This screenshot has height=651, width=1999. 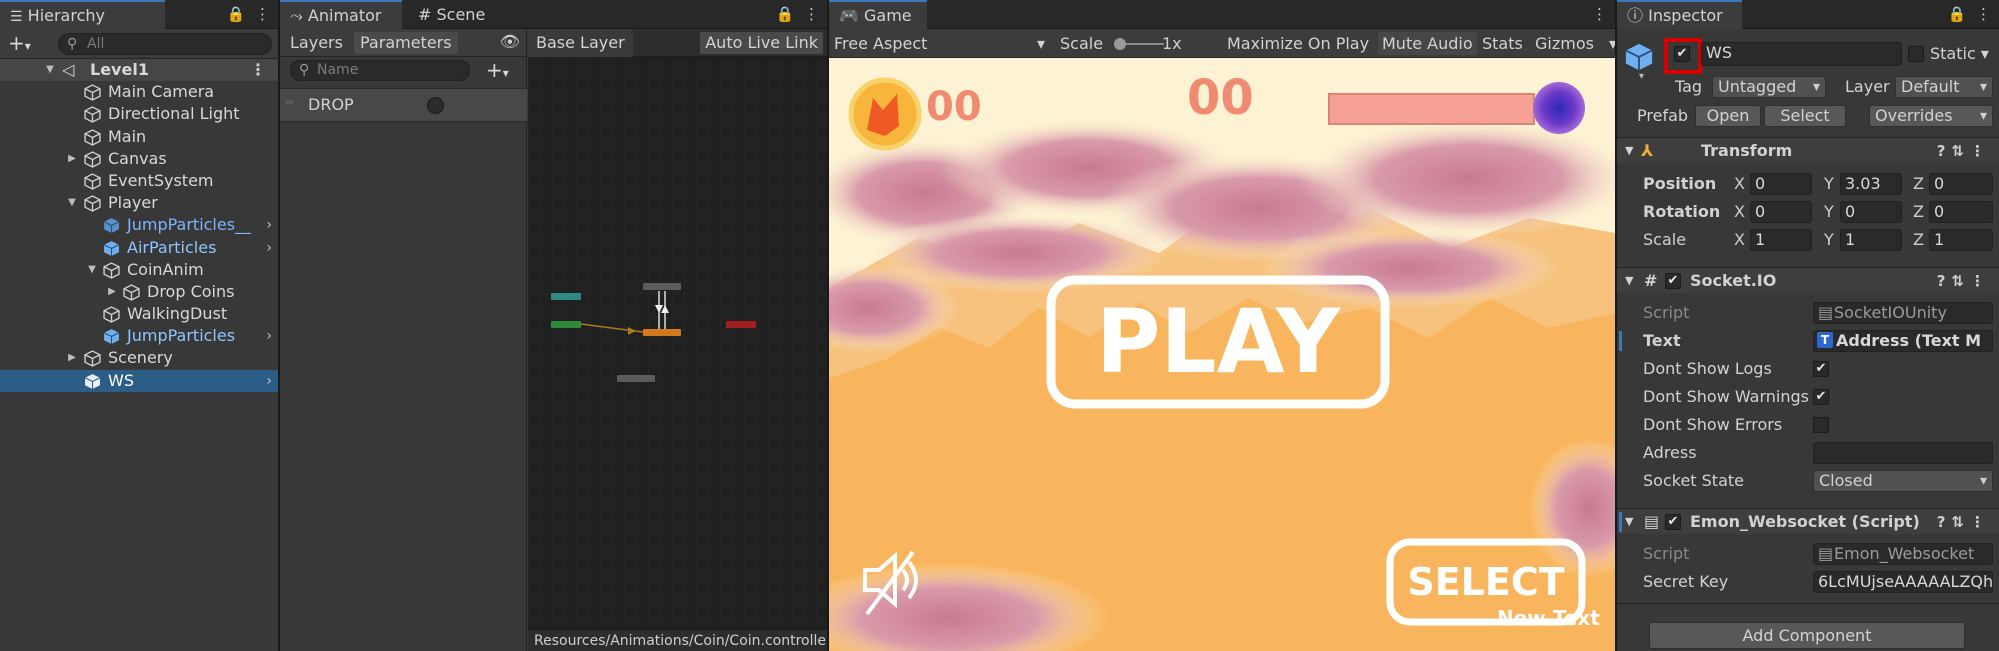 I want to click on scale-y-field: 1, so click(x=1871, y=240).